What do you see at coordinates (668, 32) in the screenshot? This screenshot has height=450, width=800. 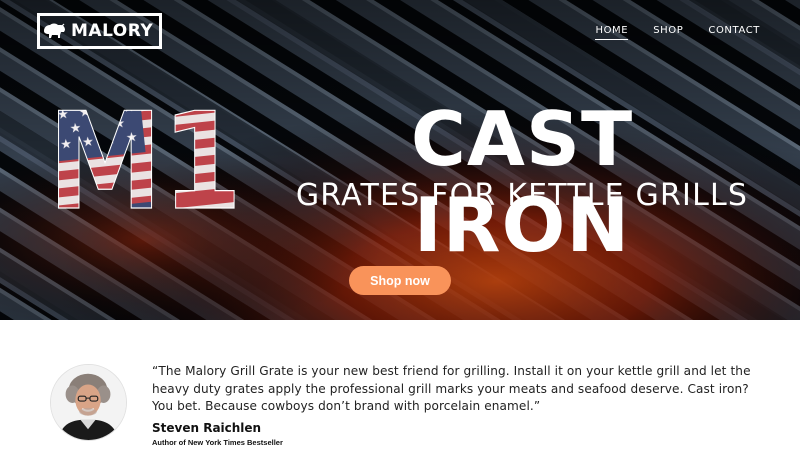 I see `nav-item-shop: SHOP` at bounding box center [668, 32].